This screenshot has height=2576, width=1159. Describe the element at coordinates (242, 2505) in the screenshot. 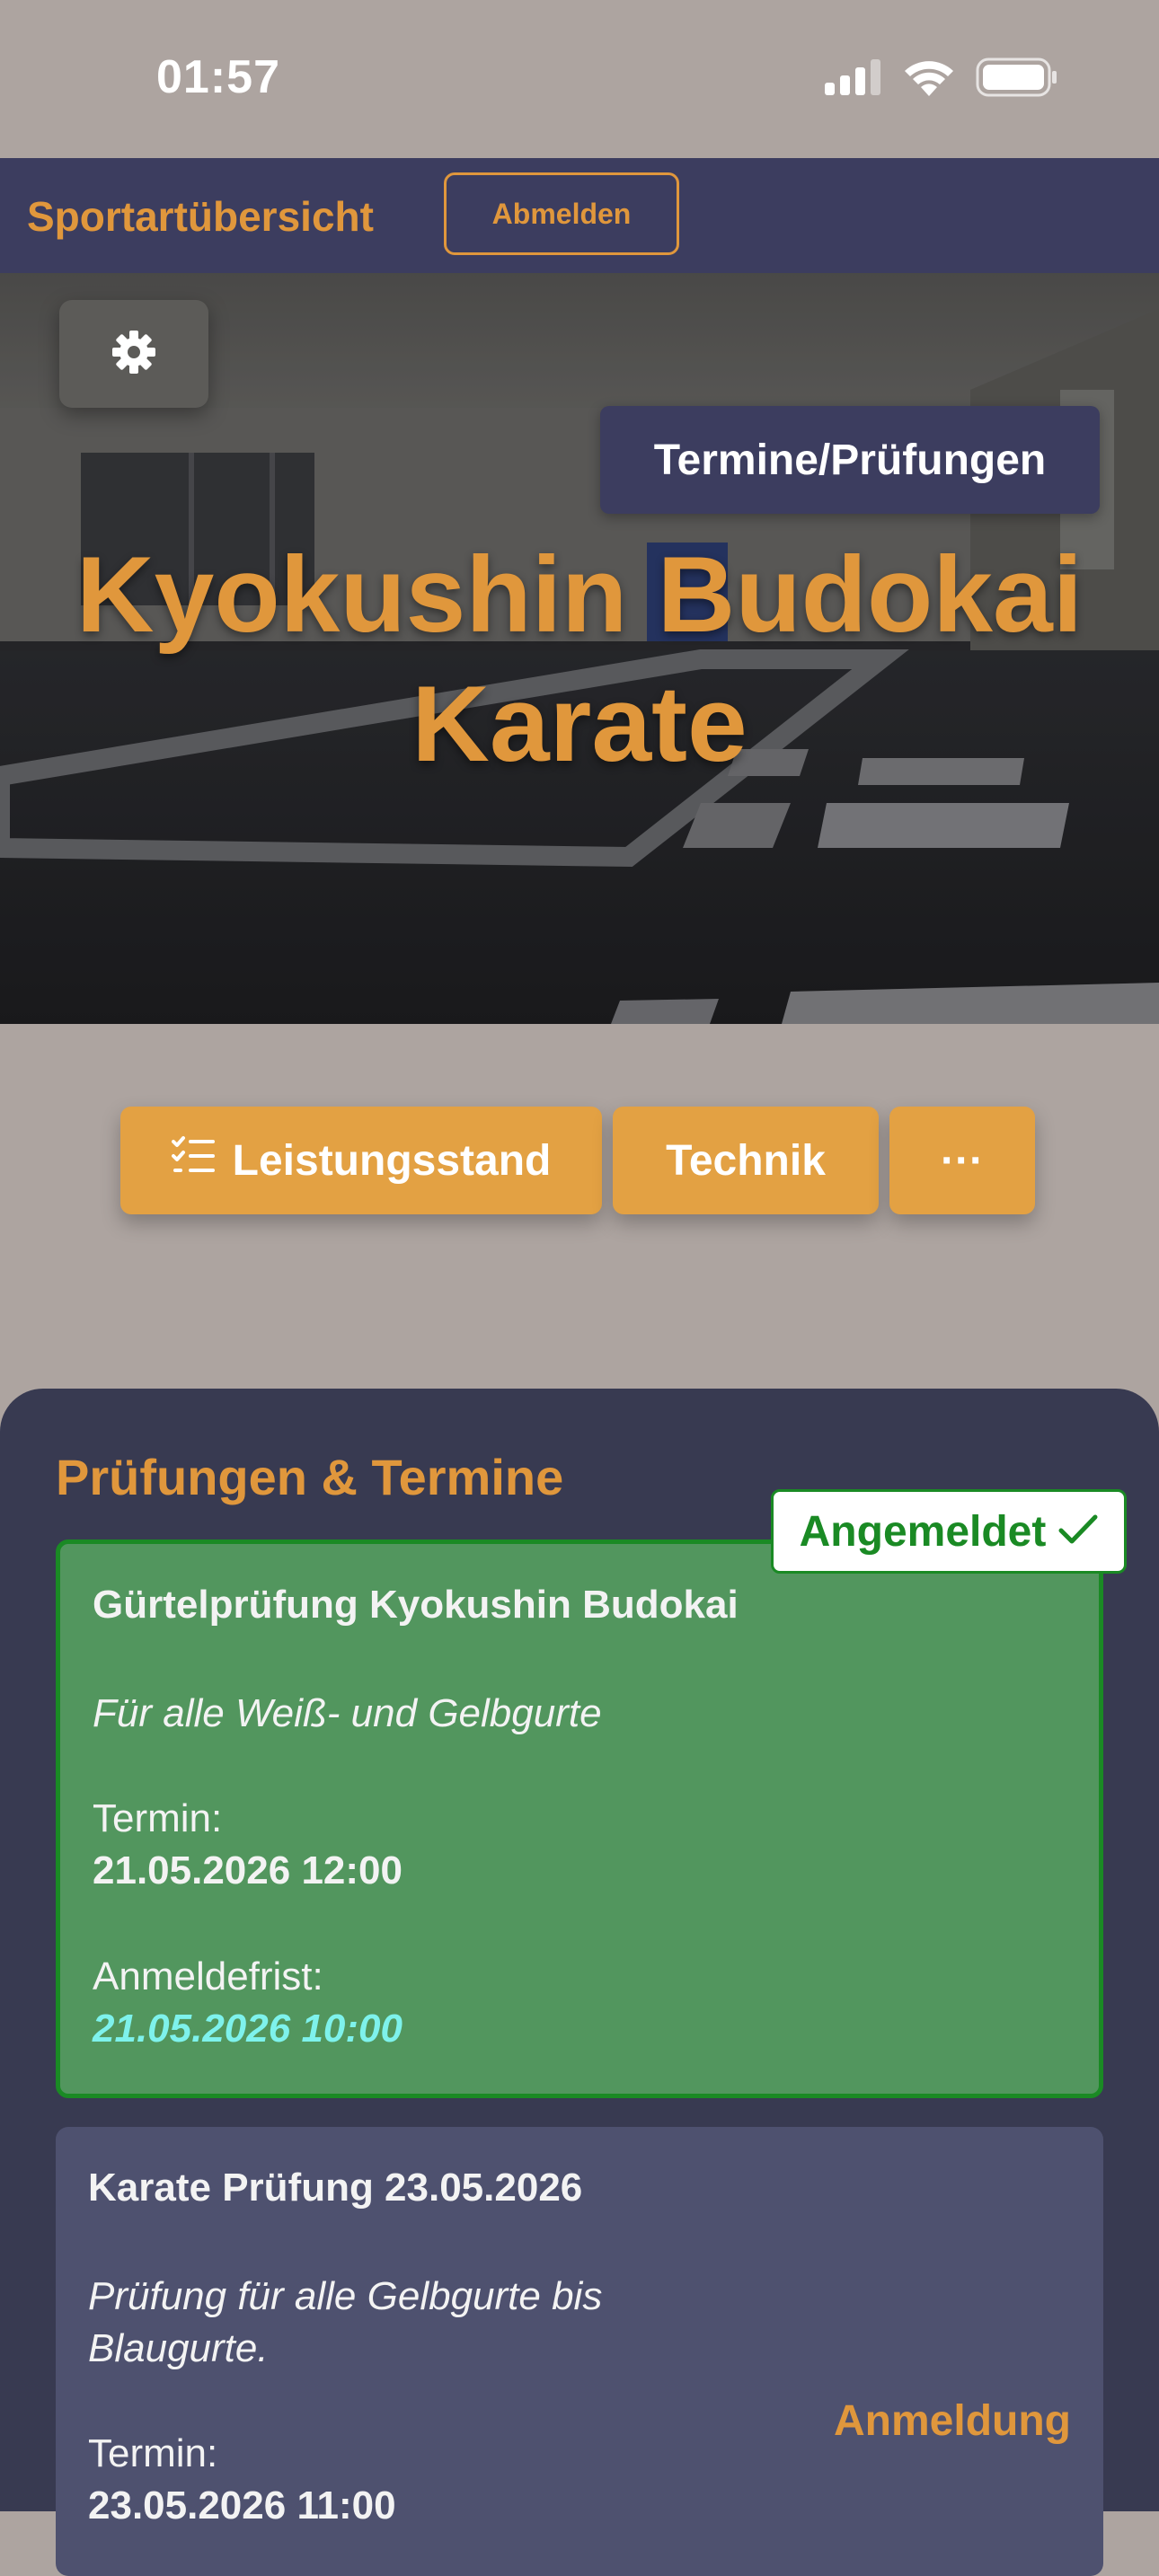

I see `exam-termin-value: 23.05.2026 11:00` at that location.